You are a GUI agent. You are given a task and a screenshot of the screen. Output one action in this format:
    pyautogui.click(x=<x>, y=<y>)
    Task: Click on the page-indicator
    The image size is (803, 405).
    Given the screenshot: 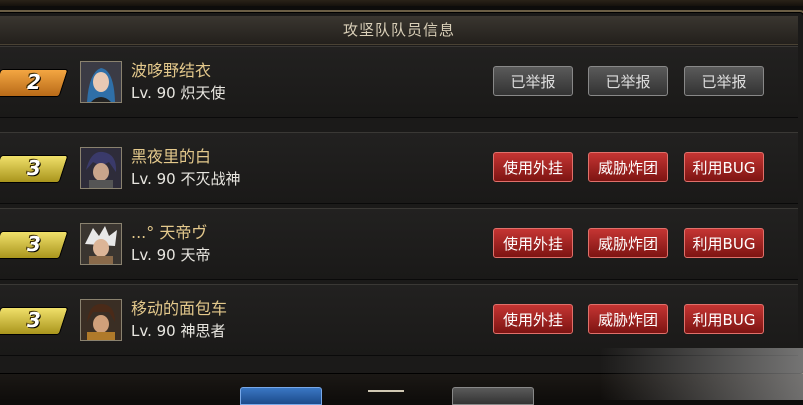 What is the action you would take?
    pyautogui.click(x=386, y=396)
    